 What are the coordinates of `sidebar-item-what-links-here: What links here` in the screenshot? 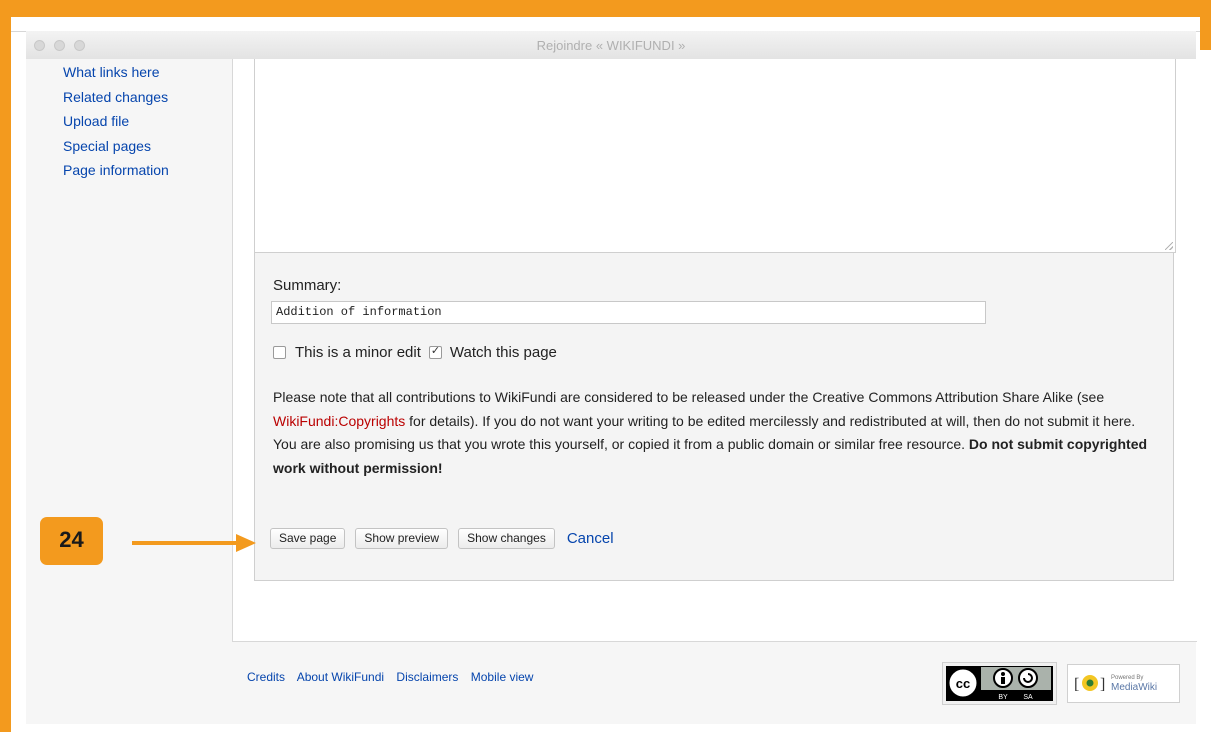 It's located at (148, 72).